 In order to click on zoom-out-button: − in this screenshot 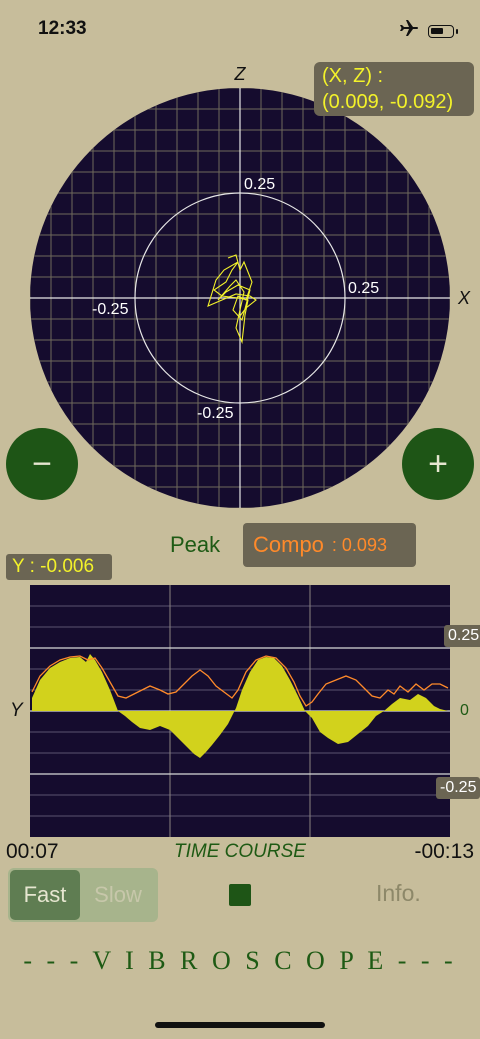, I will do `click(42, 464)`.